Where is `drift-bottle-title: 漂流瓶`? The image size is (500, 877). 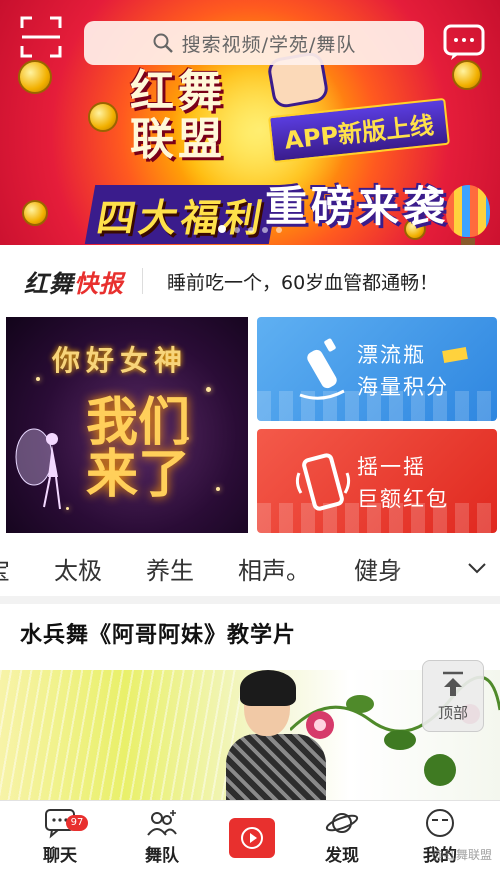
drift-bottle-title: 漂流瓶 is located at coordinates (391, 355).